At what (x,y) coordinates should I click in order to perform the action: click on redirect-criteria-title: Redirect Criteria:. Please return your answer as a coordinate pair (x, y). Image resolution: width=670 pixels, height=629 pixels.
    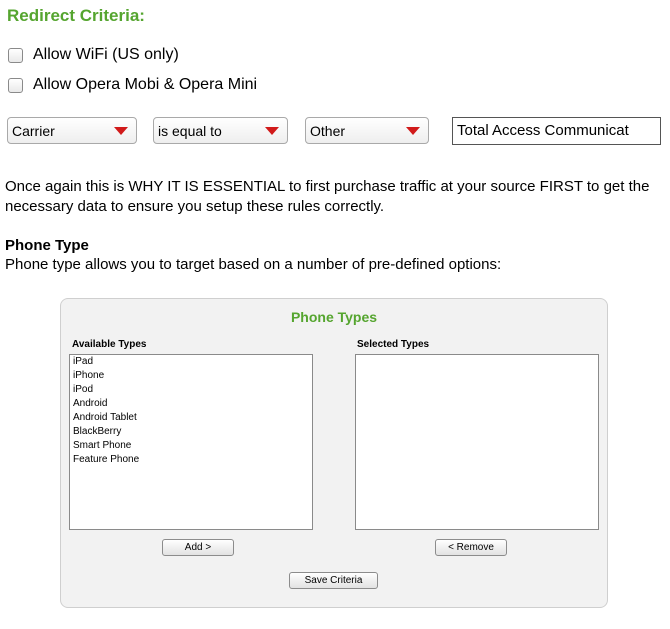
    Looking at the image, I should click on (76, 15).